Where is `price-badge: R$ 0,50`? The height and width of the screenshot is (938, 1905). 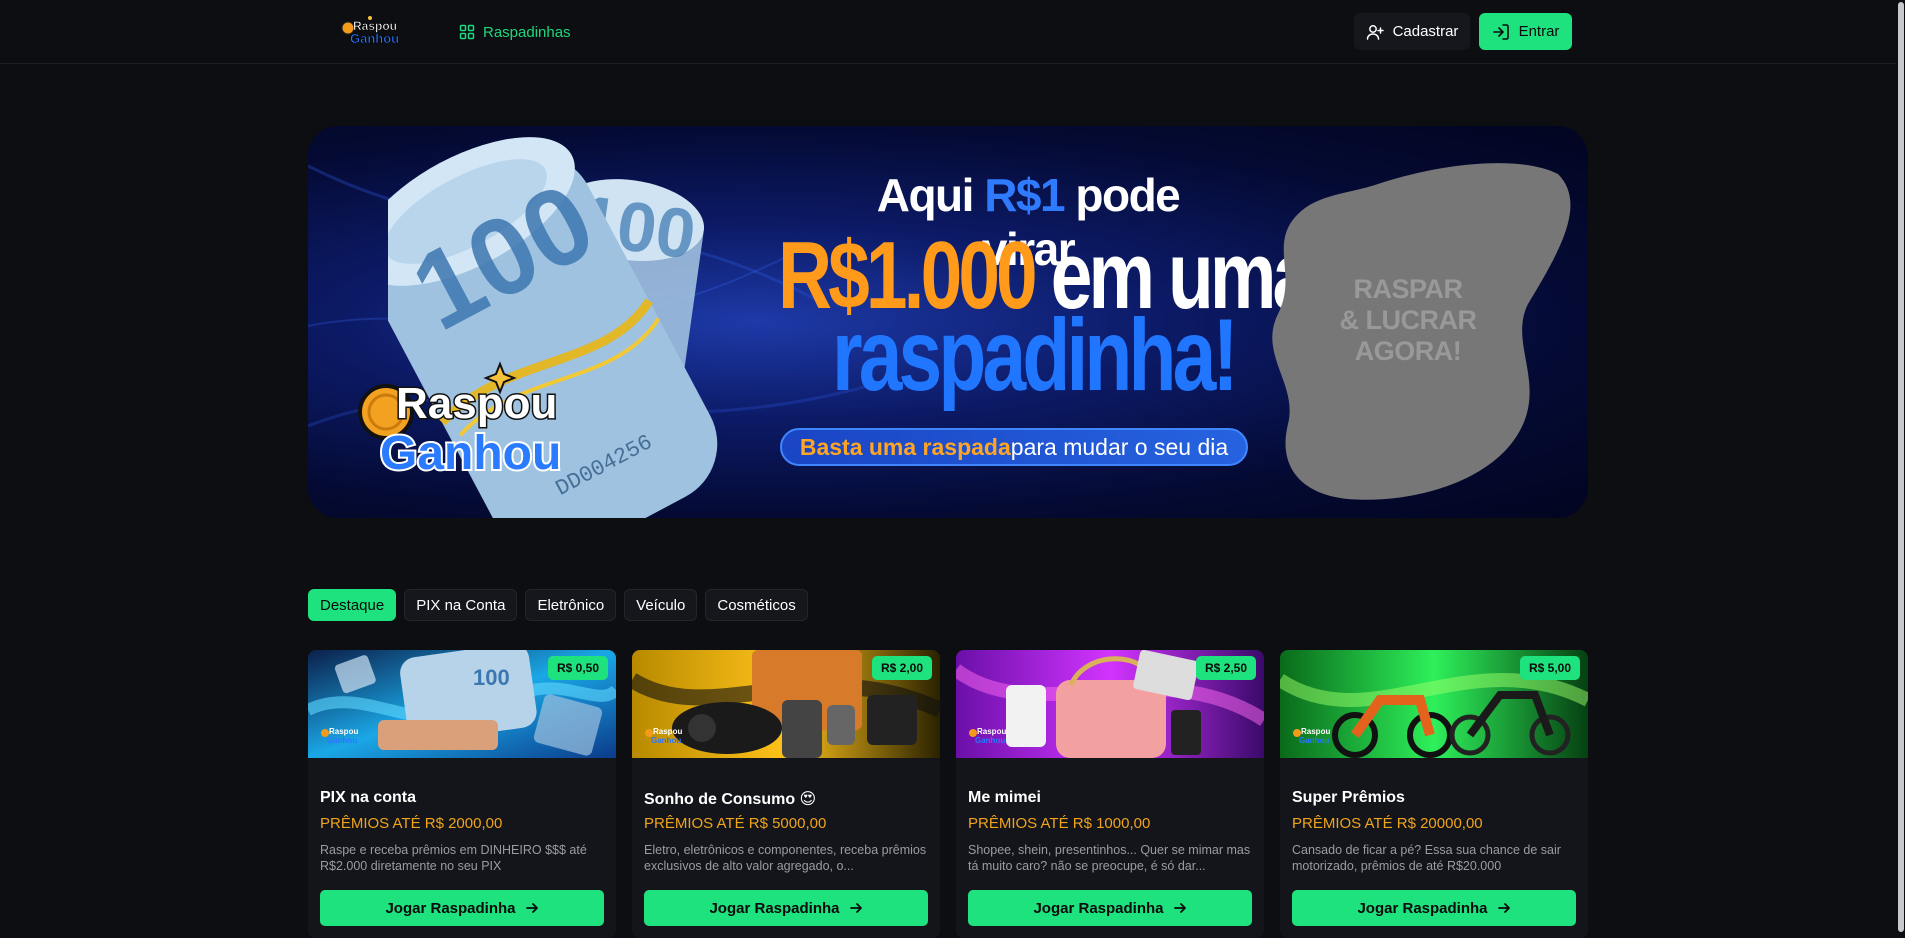 price-badge: R$ 0,50 is located at coordinates (577, 668).